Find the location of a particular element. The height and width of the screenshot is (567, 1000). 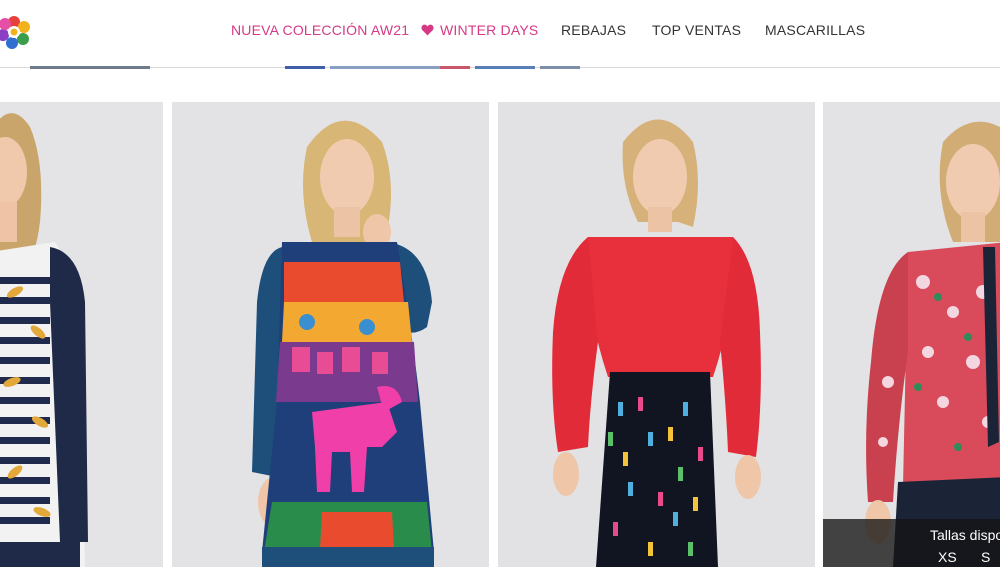

size-option-xs: XS is located at coordinates (947, 557).